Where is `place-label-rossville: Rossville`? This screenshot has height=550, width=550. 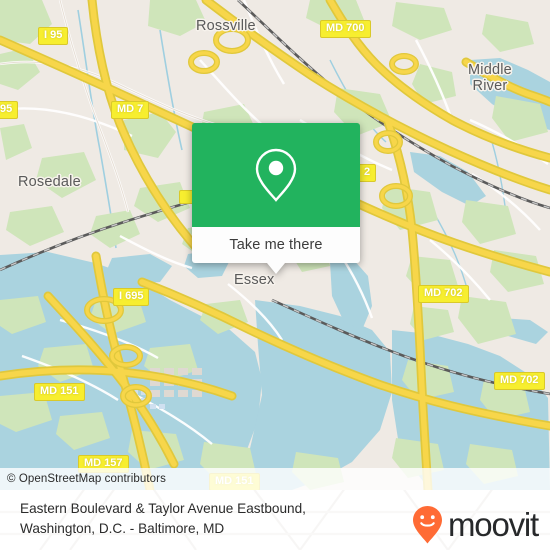 place-label-rossville: Rossville is located at coordinates (226, 26).